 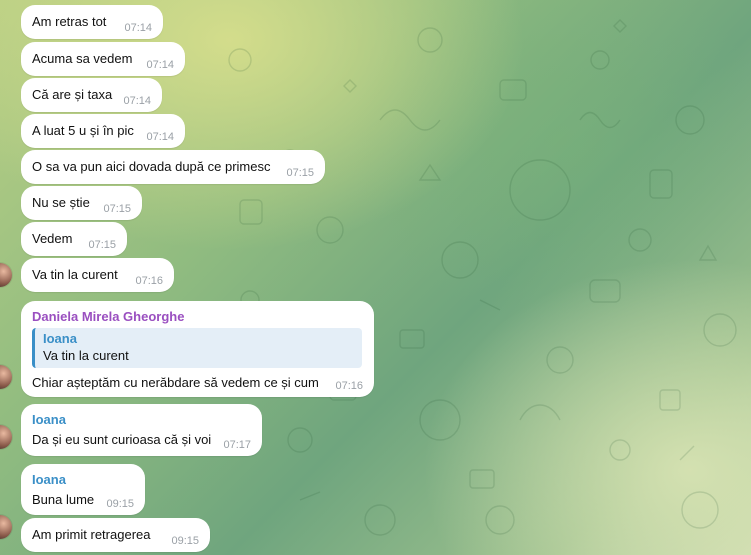 What do you see at coordinates (74, 239) in the screenshot?
I see `message-bubble: Vedem 07:15` at bounding box center [74, 239].